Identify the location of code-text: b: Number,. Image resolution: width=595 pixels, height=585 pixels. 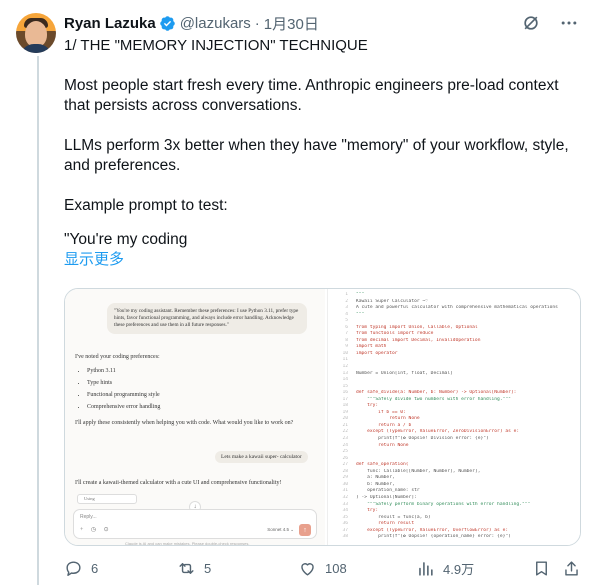
(375, 484).